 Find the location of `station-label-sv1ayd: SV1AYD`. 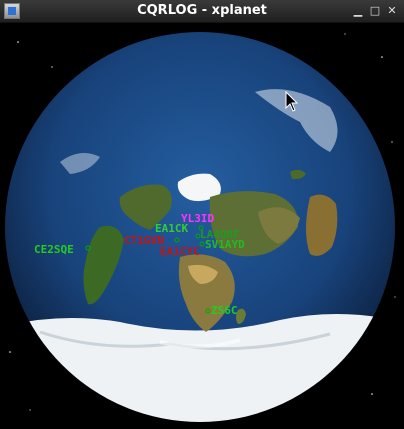

station-label-sv1ayd: SV1AYD is located at coordinates (225, 244).